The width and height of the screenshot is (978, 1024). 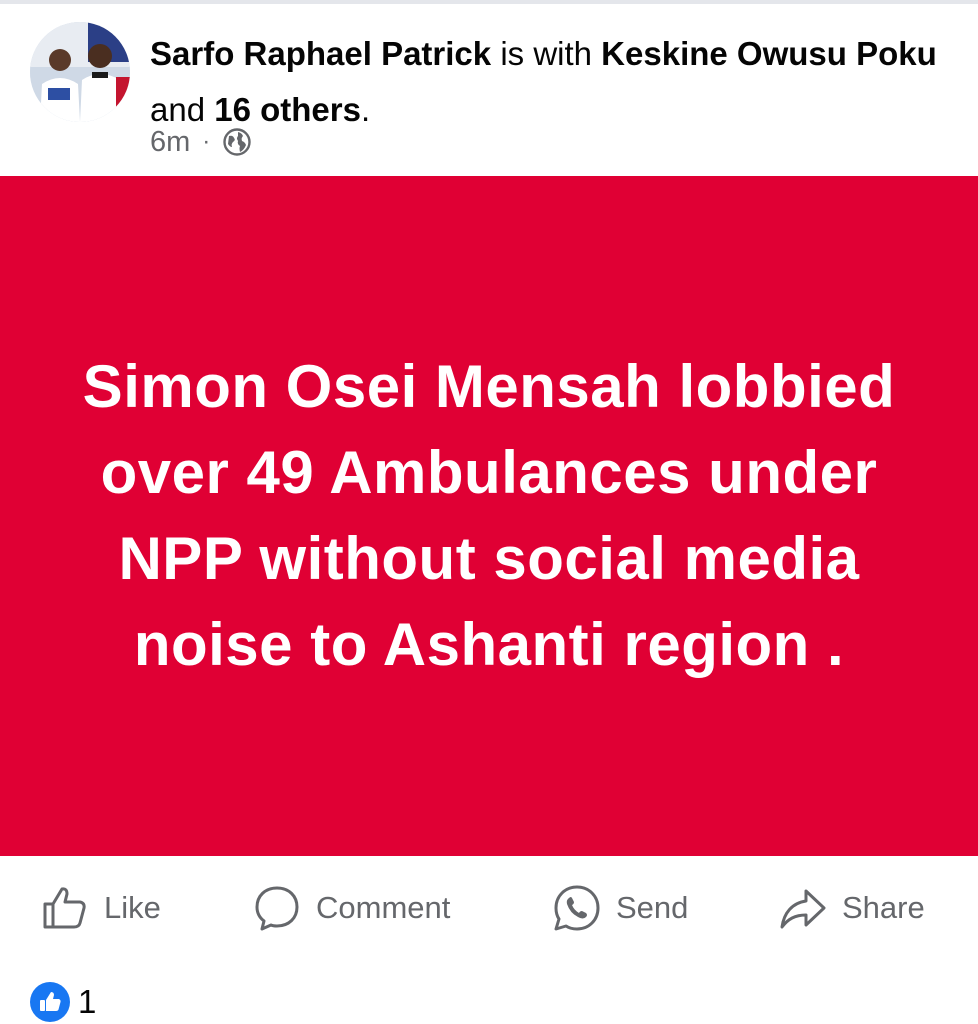 I want to click on post-meta: 6m ·, so click(x=201, y=142).